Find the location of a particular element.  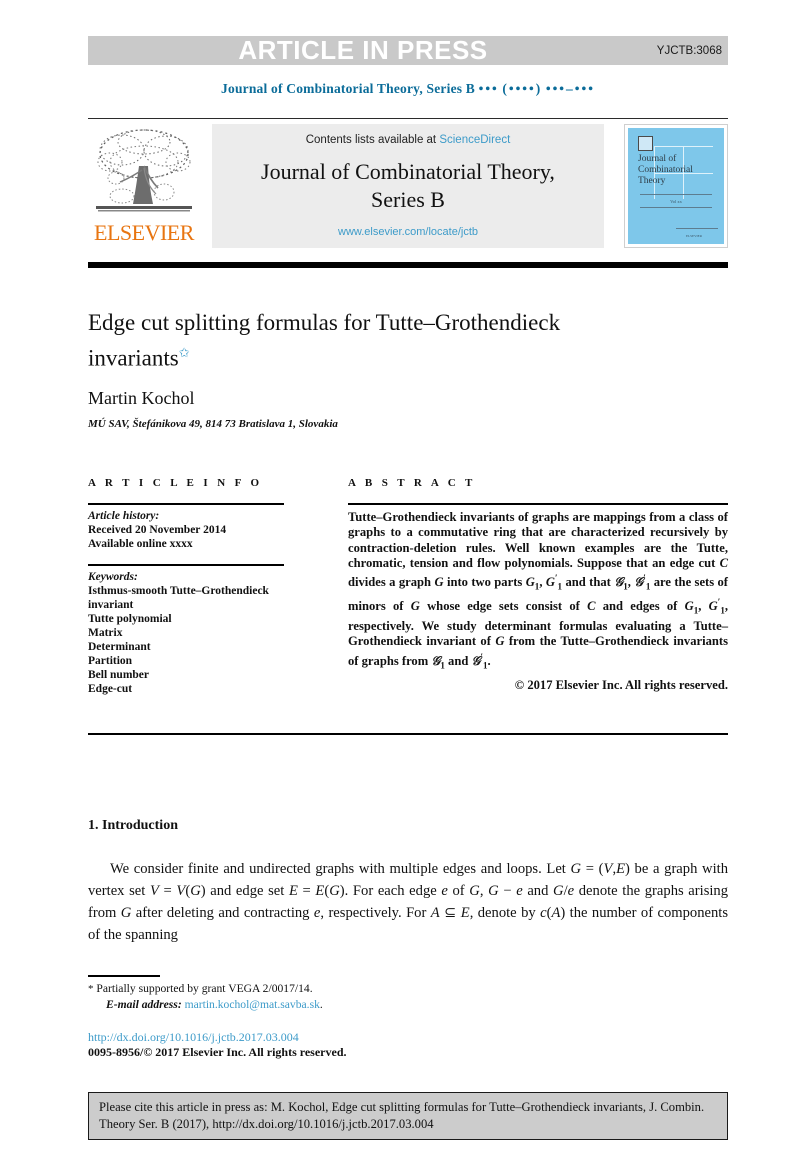

masthead-top-rule is located at coordinates (408, 118).